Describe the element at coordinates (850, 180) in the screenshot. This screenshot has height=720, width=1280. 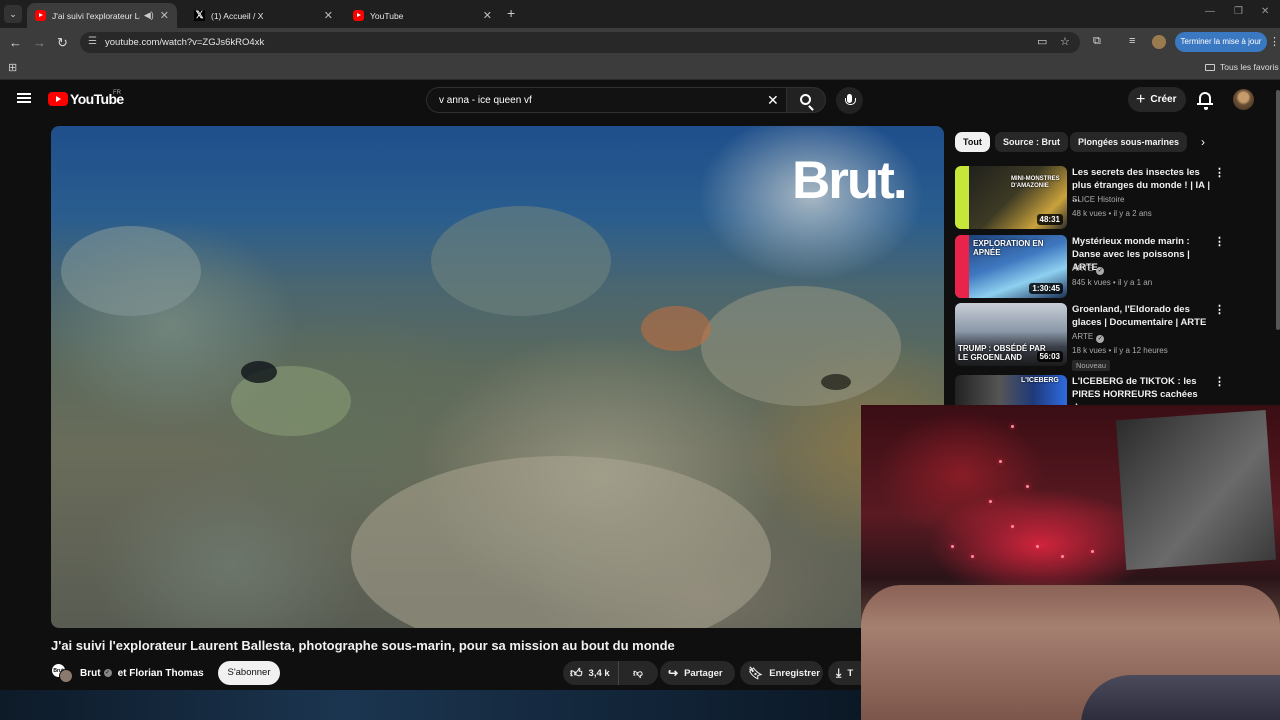
I see `brut-watermark: Brut.` at that location.